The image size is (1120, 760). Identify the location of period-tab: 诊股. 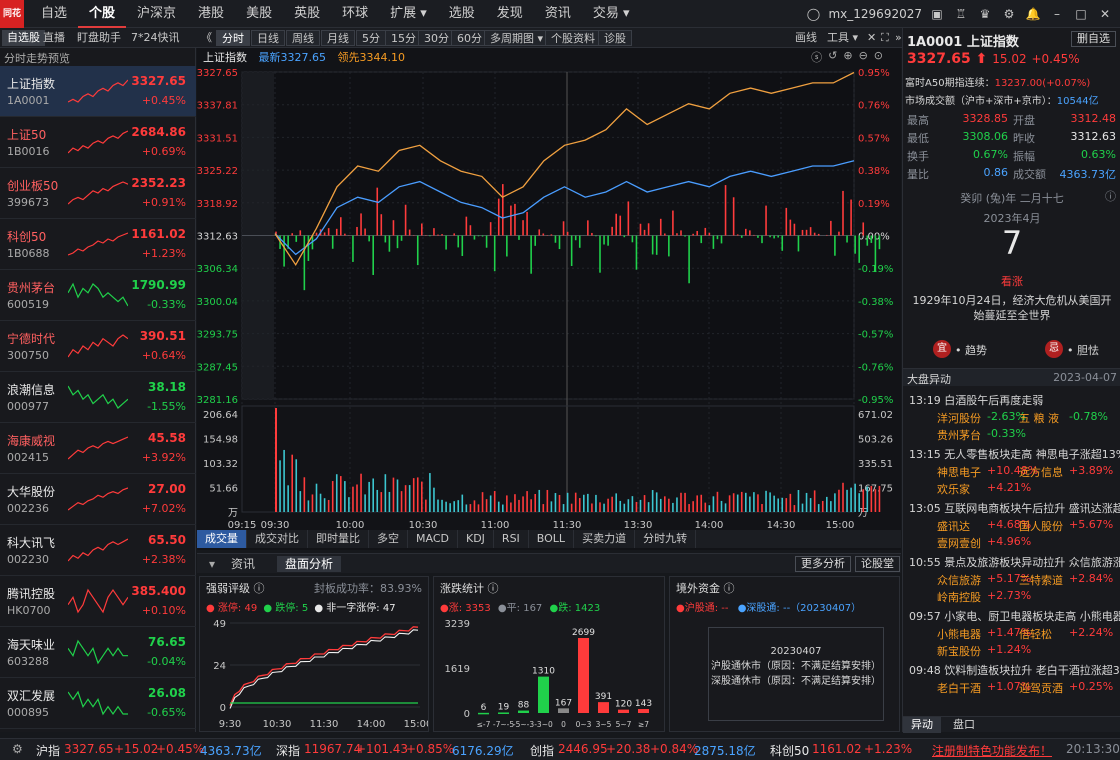
(615, 38).